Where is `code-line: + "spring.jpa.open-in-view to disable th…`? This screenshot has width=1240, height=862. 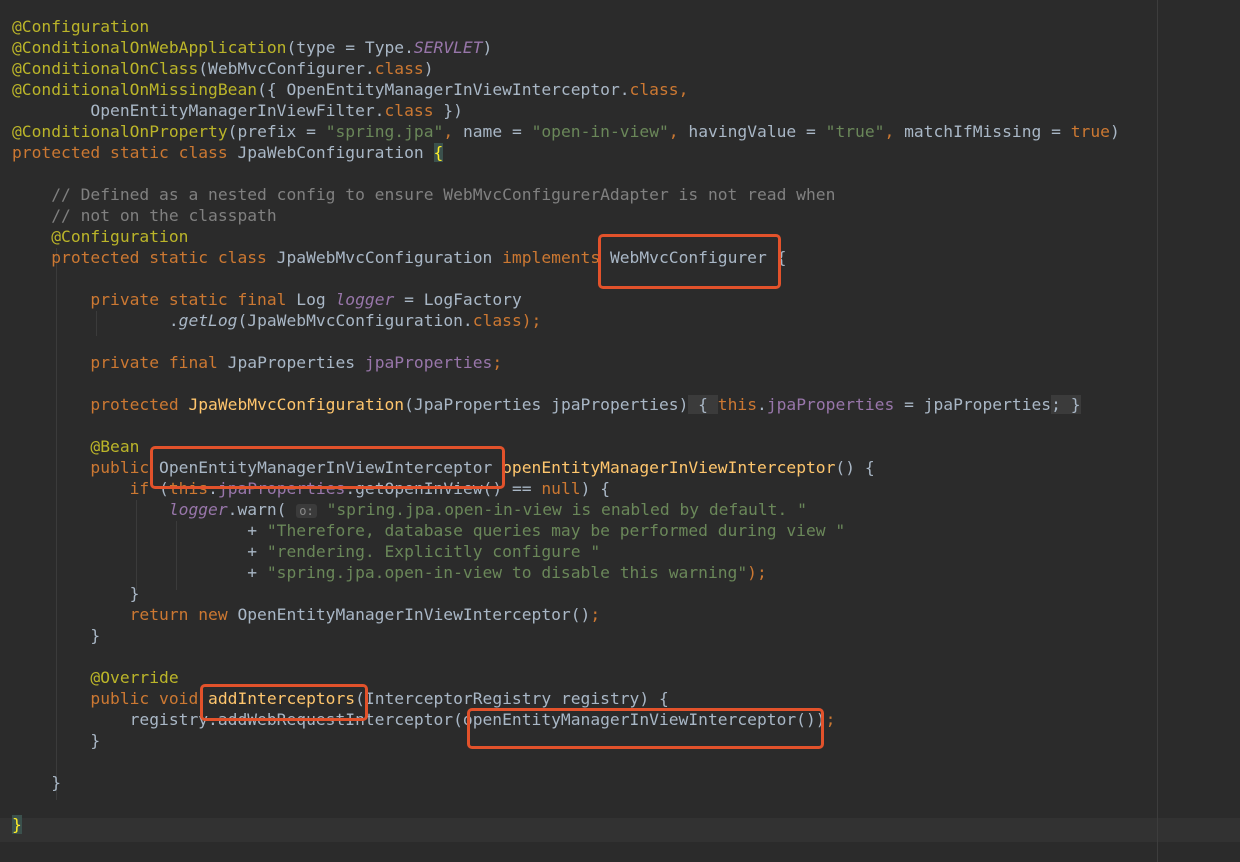
code-line: + "spring.jpa.open-in-view to disable th… is located at coordinates (566, 572).